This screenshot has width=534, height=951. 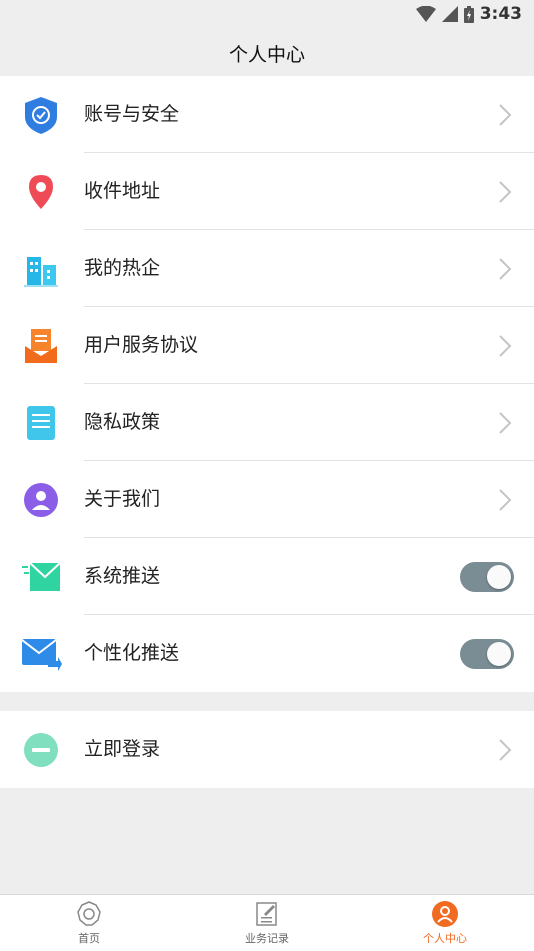 I want to click on minus-circle-icon, so click(x=41, y=750).